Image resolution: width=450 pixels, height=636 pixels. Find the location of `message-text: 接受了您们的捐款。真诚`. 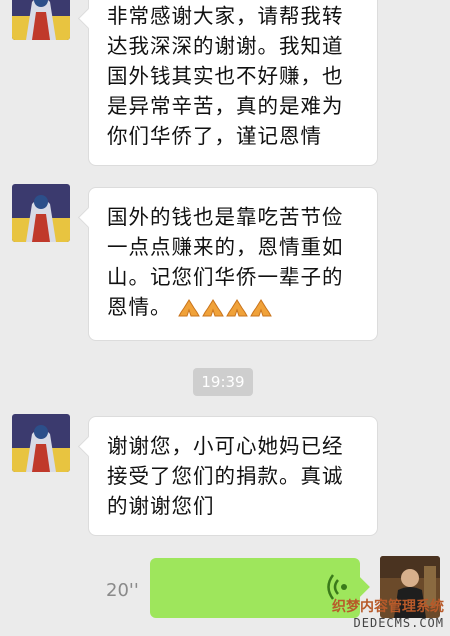

message-text: 接受了您们的捐款。真诚 is located at coordinates (225, 476).